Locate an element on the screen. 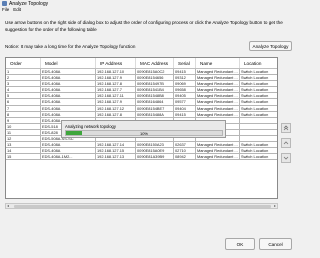  table-cell: 192.168.127.14 is located at coordinates (116, 145).